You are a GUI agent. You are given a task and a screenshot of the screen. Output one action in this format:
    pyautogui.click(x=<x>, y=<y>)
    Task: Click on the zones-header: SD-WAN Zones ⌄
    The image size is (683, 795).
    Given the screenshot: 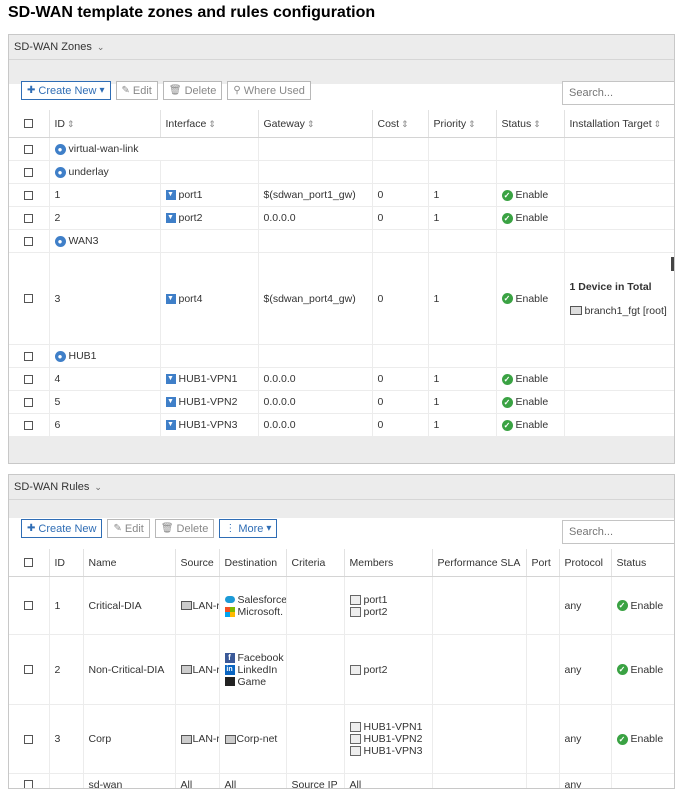 What is the action you would take?
    pyautogui.click(x=341, y=47)
    